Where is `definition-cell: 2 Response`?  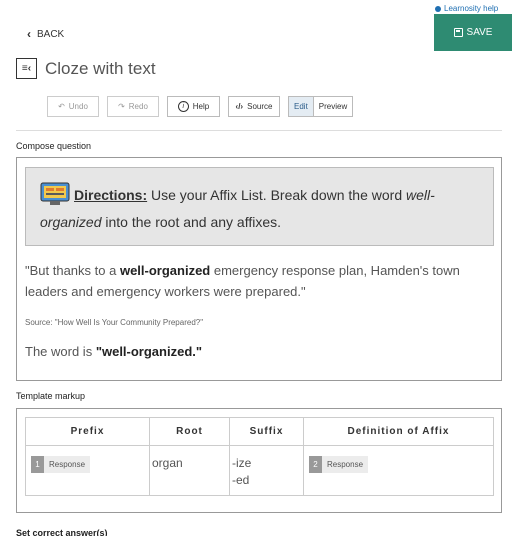
definition-cell: 2 Response is located at coordinates (398, 470).